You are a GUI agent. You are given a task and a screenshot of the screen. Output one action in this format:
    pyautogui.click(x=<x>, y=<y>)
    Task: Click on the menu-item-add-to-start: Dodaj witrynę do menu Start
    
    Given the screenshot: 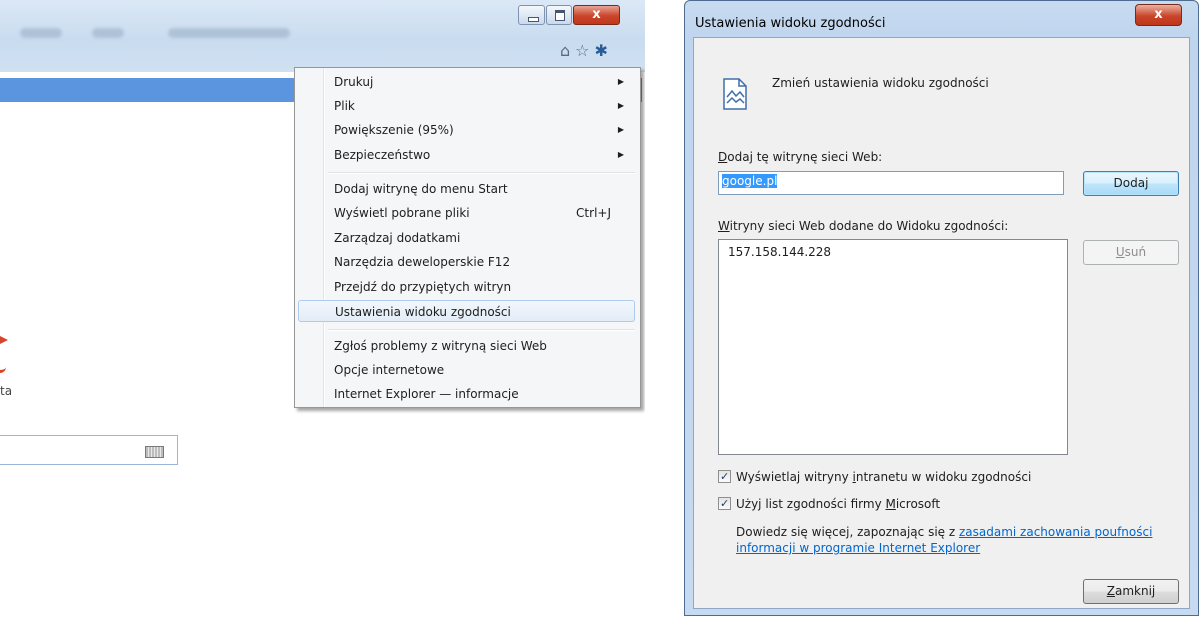 What is the action you would take?
    pyautogui.click(x=466, y=189)
    